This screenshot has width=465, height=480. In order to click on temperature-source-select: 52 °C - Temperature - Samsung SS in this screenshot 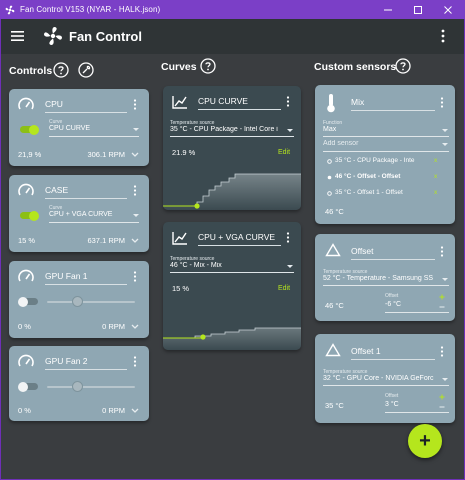, I will do `click(380, 278)`.